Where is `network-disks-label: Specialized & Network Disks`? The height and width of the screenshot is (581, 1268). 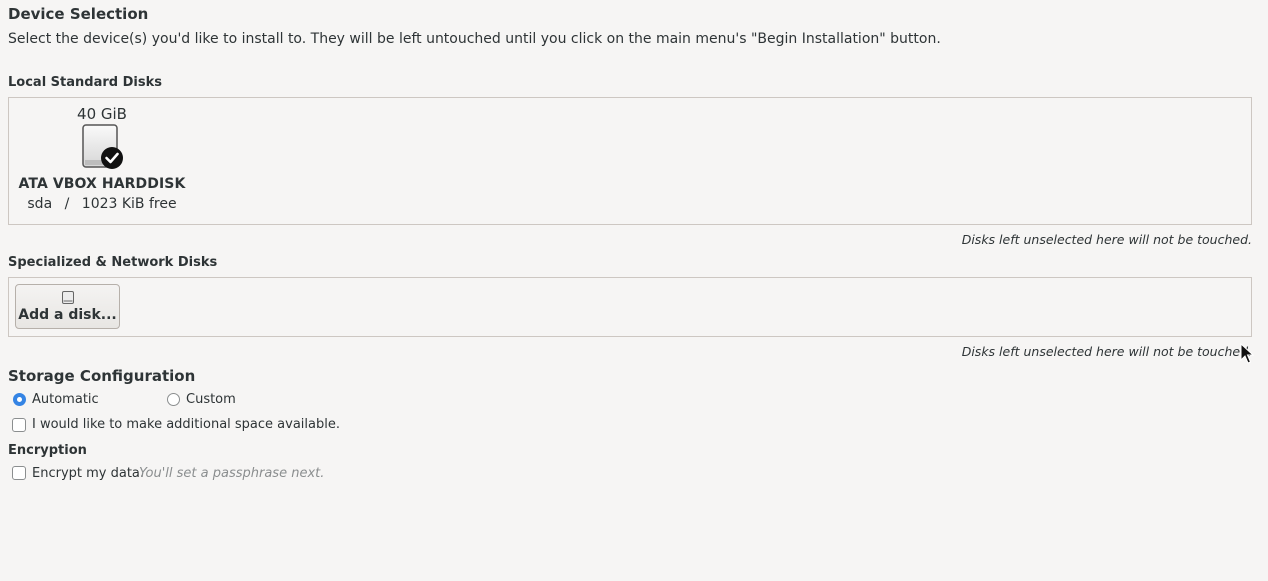
network-disks-label: Specialized & Network Disks is located at coordinates (113, 262).